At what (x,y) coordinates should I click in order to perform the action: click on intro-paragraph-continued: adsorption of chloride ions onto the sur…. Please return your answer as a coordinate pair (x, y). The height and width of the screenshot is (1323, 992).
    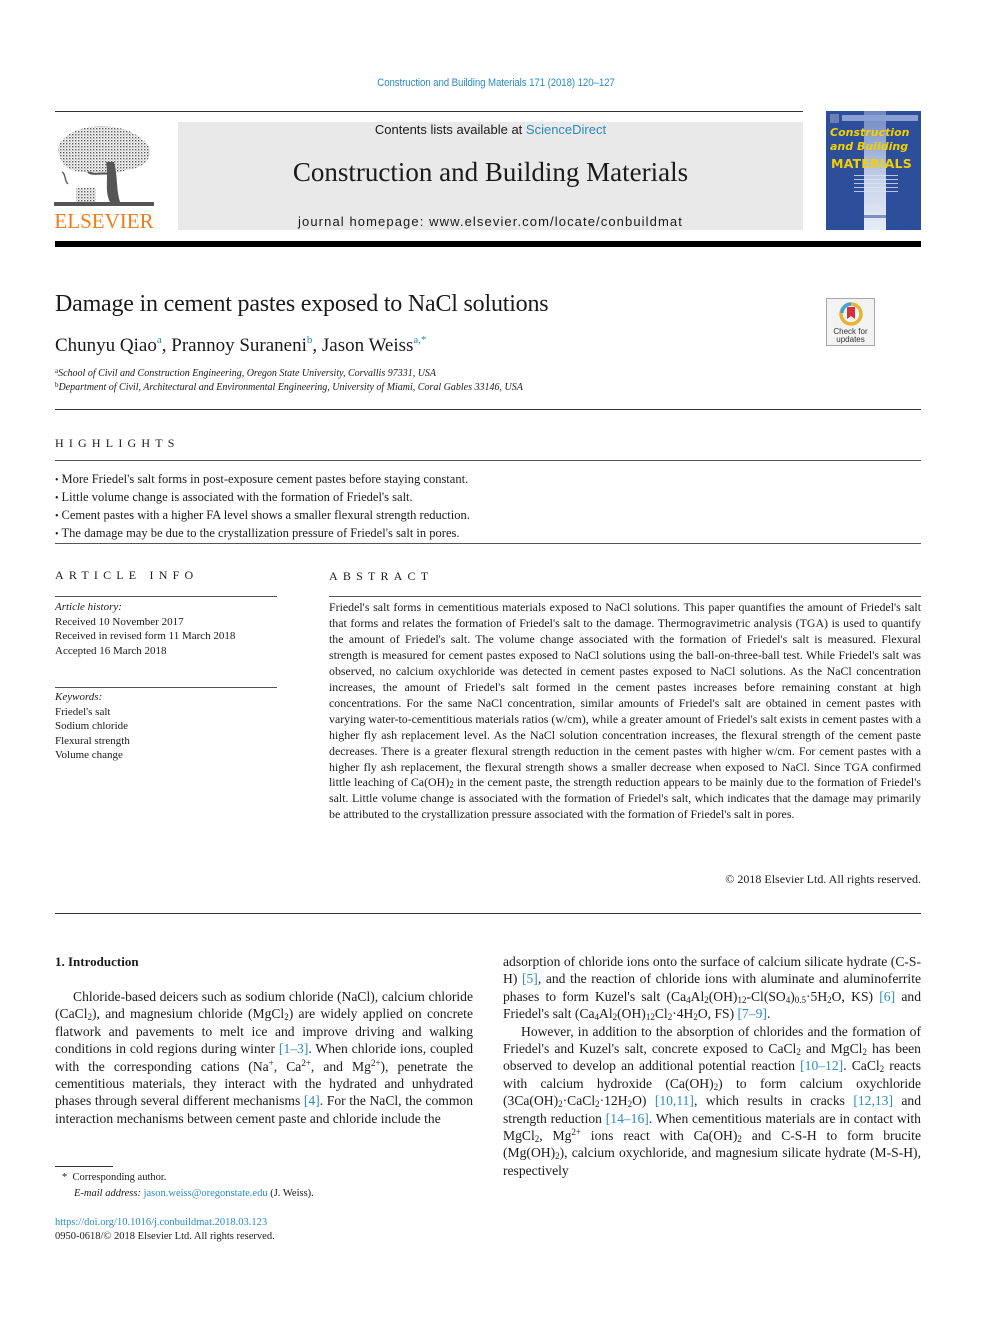
    Looking at the image, I should click on (712, 988).